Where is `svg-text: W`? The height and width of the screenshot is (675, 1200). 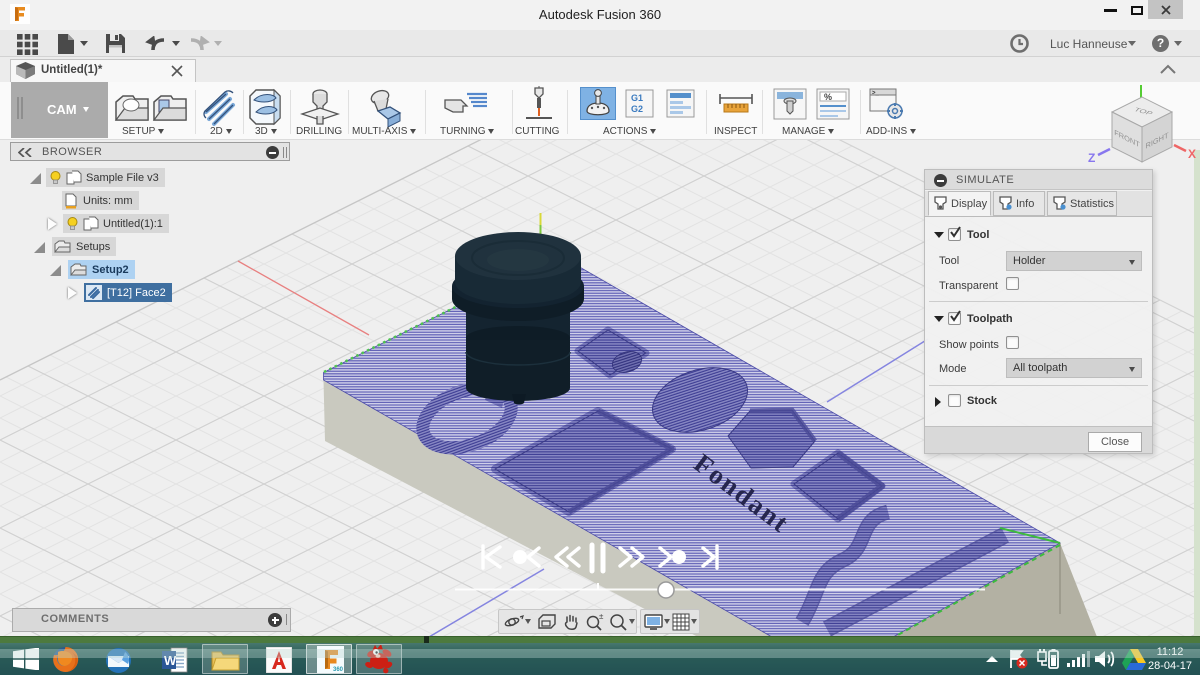 svg-text: W is located at coordinates (170, 660).